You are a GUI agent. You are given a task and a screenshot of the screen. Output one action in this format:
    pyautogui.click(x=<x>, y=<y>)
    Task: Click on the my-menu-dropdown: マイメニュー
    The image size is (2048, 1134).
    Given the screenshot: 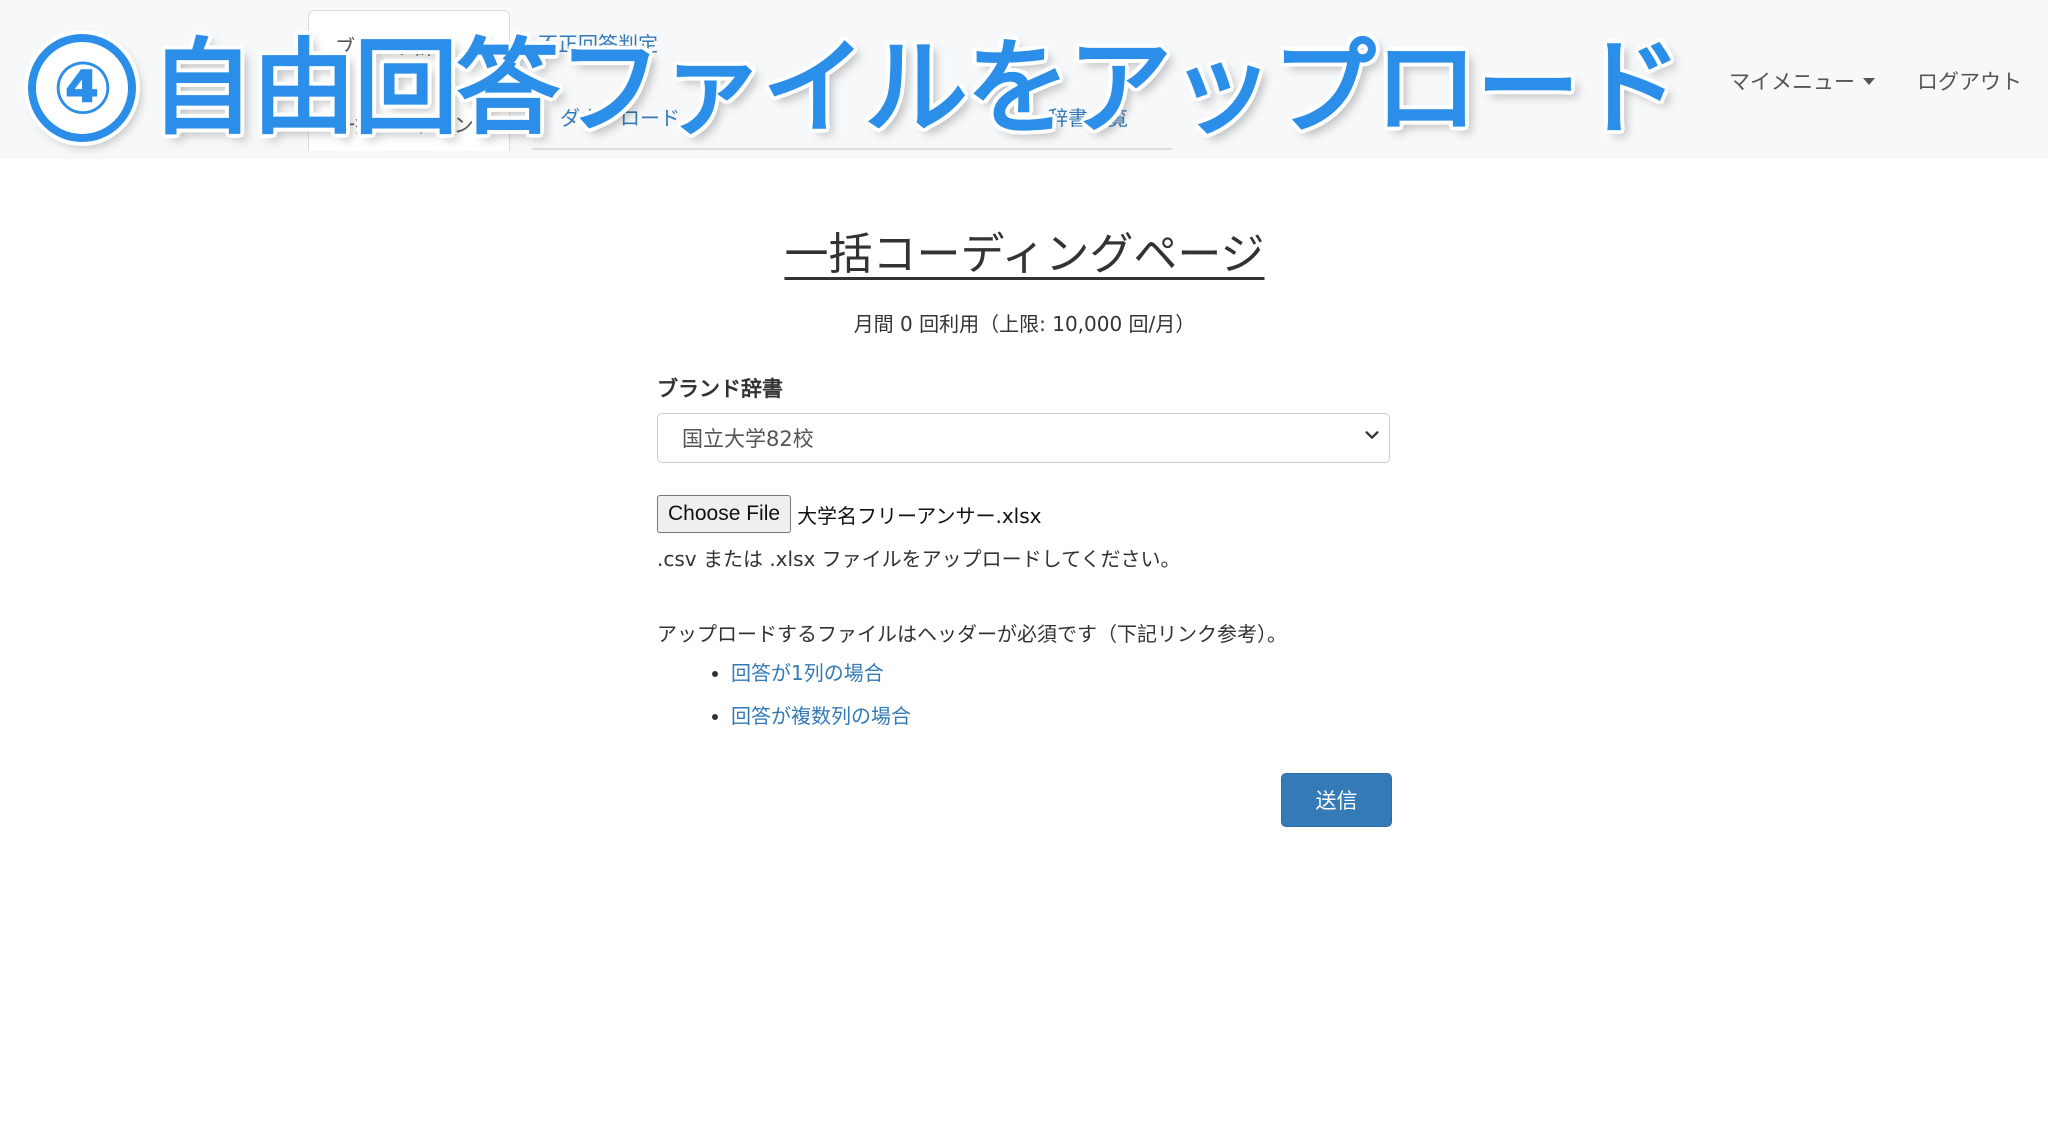 What is the action you would take?
    pyautogui.click(x=1802, y=81)
    